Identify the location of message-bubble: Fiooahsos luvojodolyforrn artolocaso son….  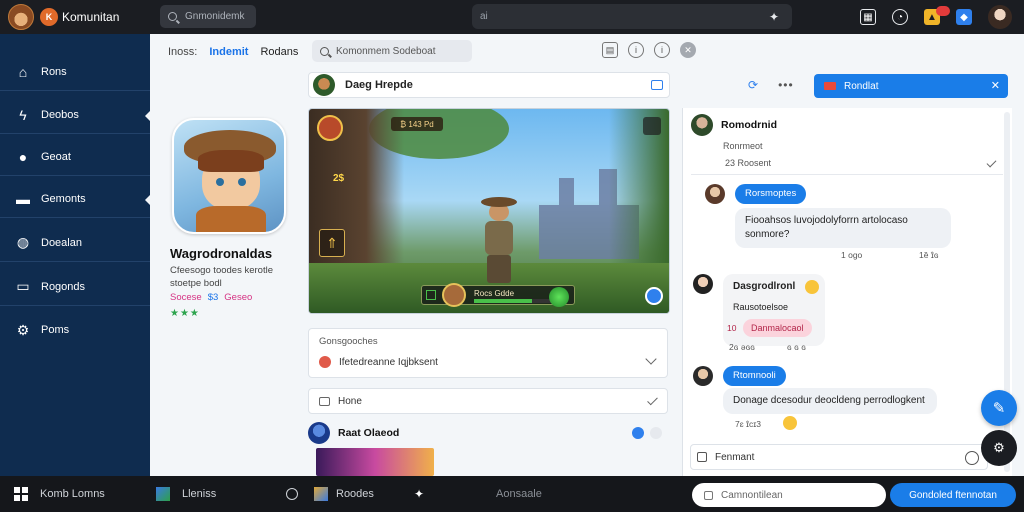
(843, 228).